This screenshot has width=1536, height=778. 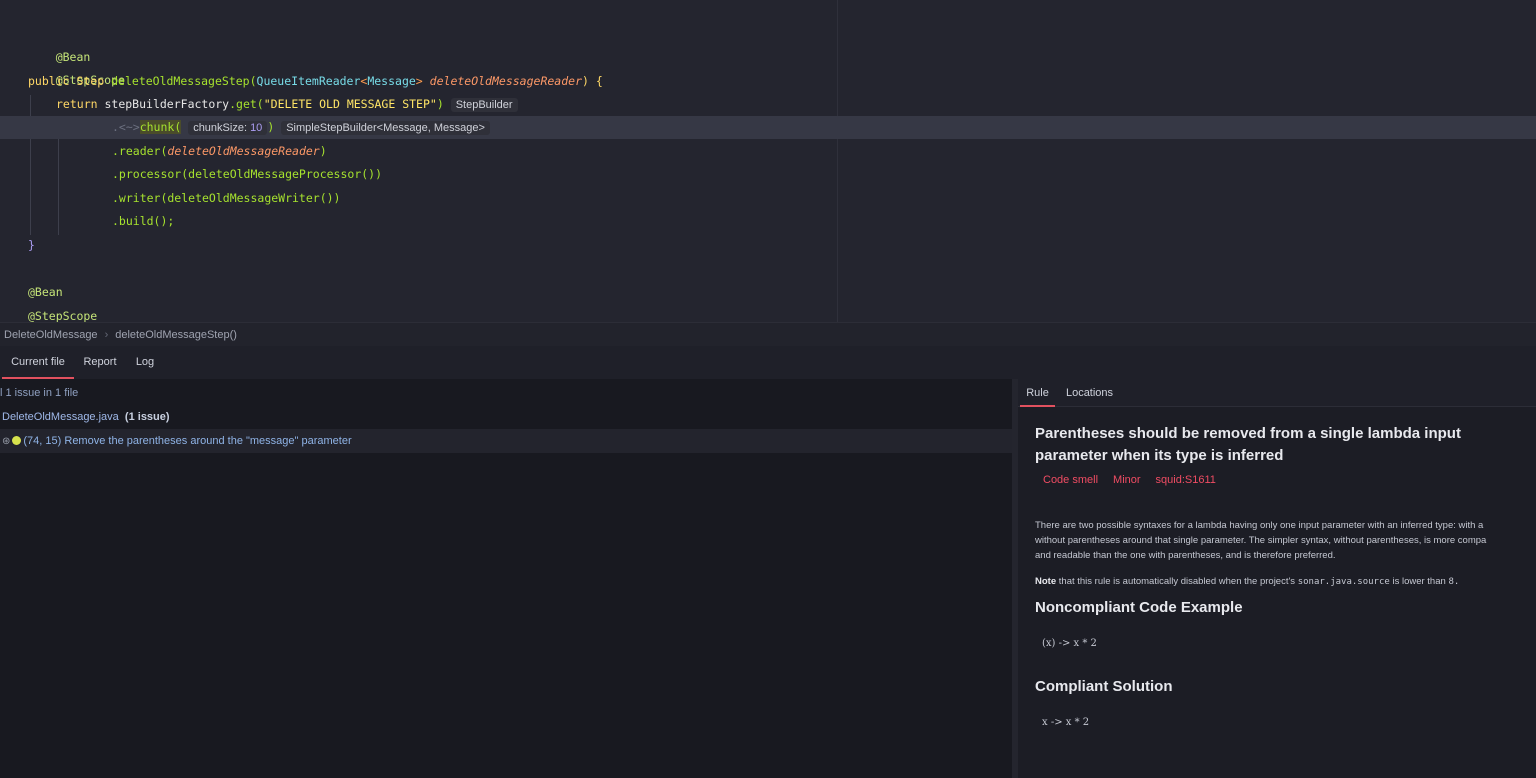 What do you see at coordinates (31, 245) in the screenshot?
I see `closing-brace: }` at bounding box center [31, 245].